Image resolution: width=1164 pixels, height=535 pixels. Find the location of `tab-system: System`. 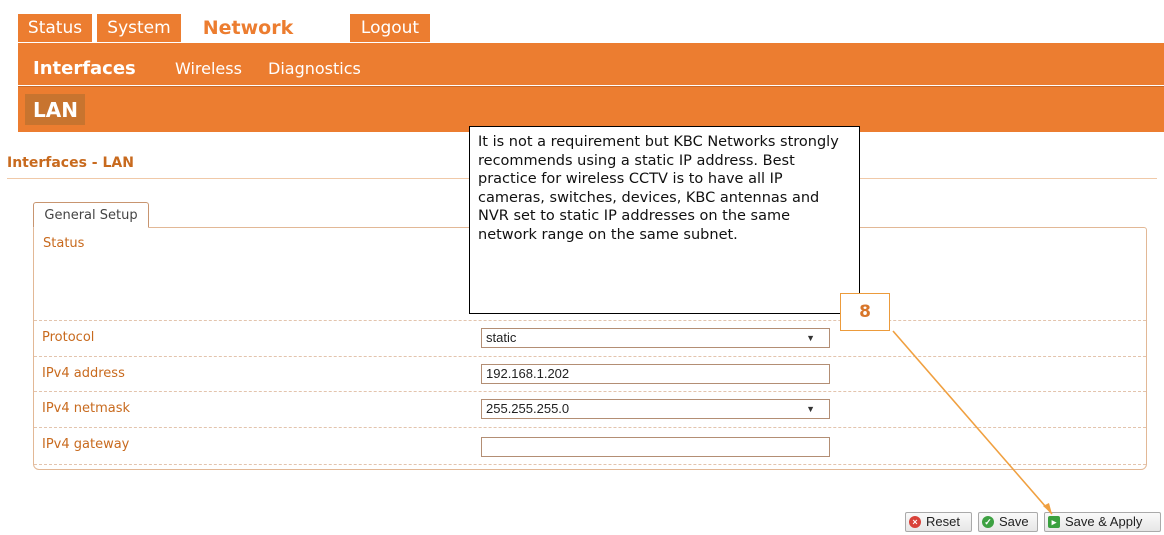

tab-system: System is located at coordinates (139, 28).